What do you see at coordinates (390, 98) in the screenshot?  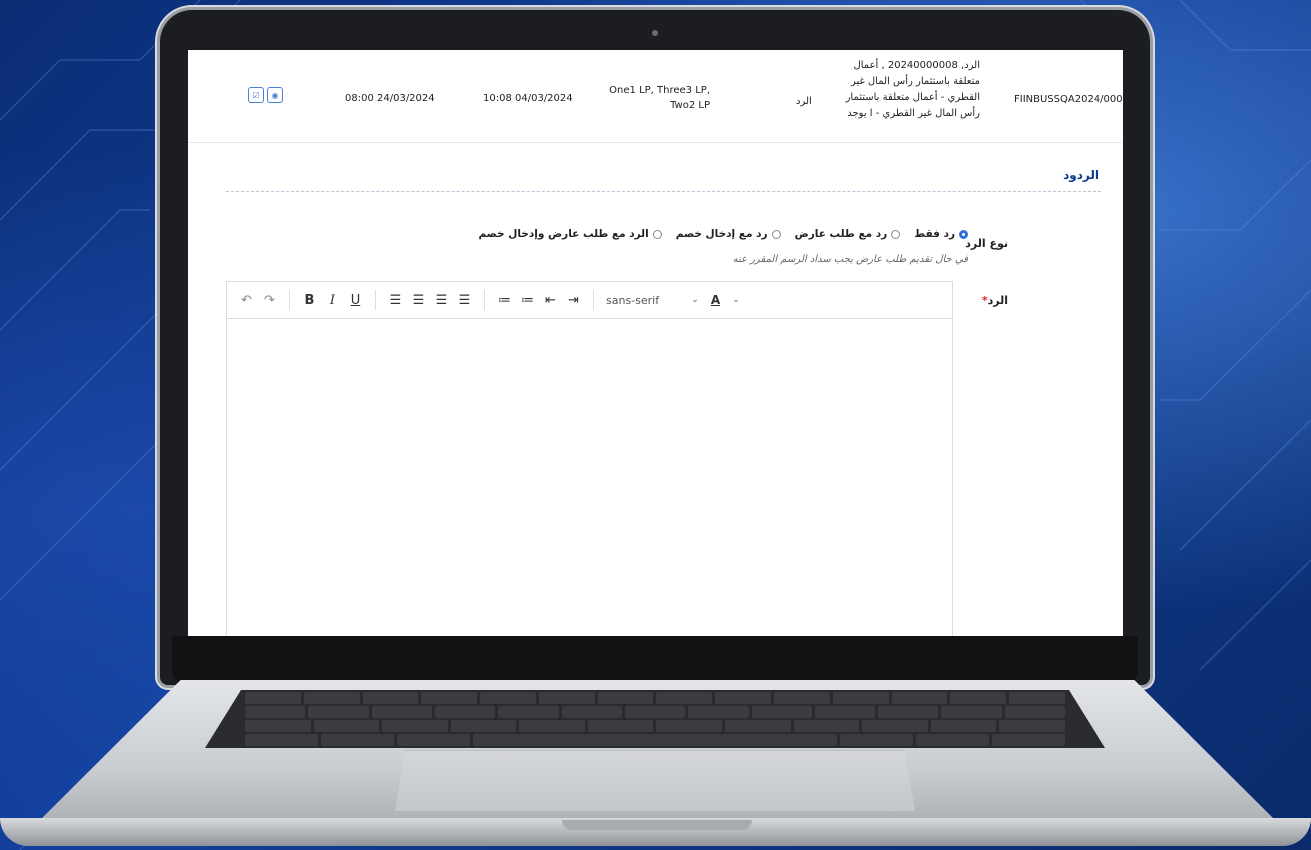 I see `record-date-due: 08:00 24/03/2024` at bounding box center [390, 98].